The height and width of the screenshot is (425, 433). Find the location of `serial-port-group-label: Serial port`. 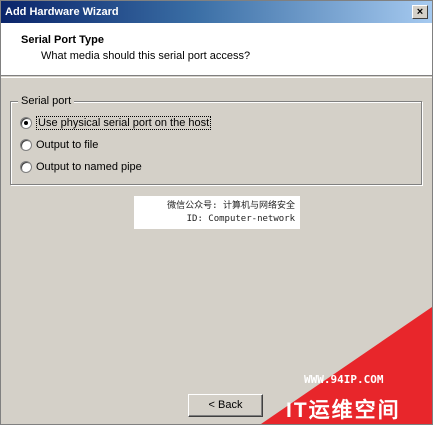

serial-port-group-label: Serial port is located at coordinates (46, 101).